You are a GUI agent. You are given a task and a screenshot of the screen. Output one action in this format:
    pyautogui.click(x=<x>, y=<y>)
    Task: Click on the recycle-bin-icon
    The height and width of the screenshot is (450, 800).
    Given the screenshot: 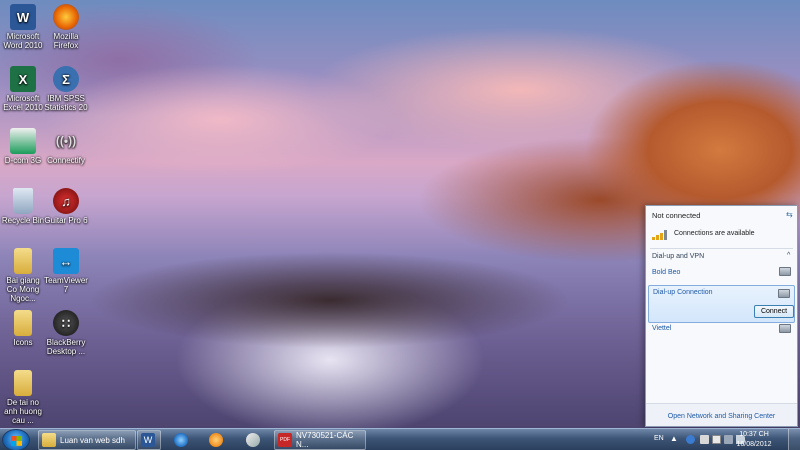 What is the action you would take?
    pyautogui.click(x=23, y=201)
    